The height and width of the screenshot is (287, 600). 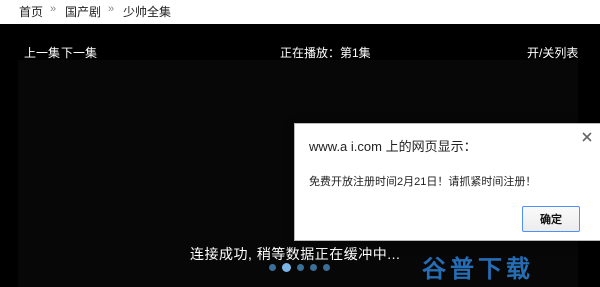 What do you see at coordinates (325, 53) in the screenshot?
I see `now-playing-label: 正在播放：第1集` at bounding box center [325, 53].